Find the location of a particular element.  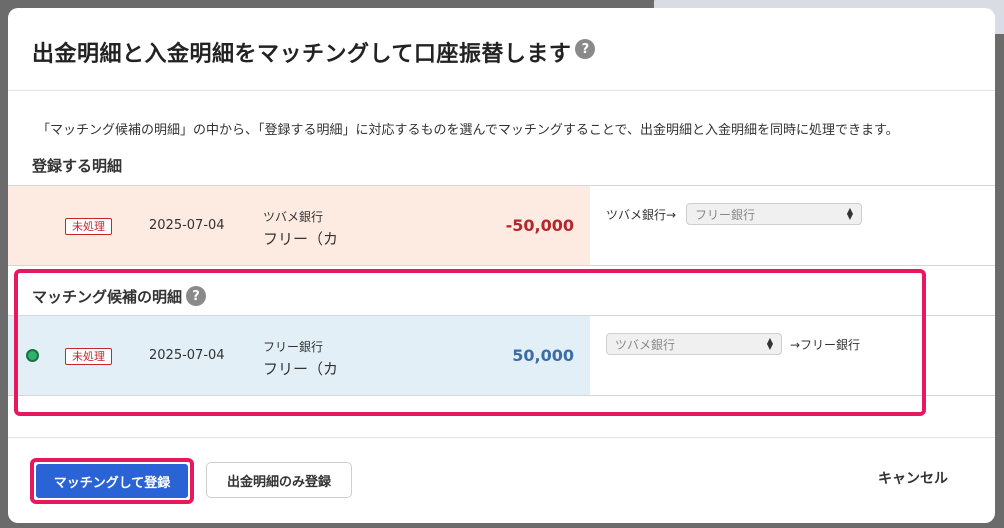

row-amount: 50,000 is located at coordinates (543, 355).